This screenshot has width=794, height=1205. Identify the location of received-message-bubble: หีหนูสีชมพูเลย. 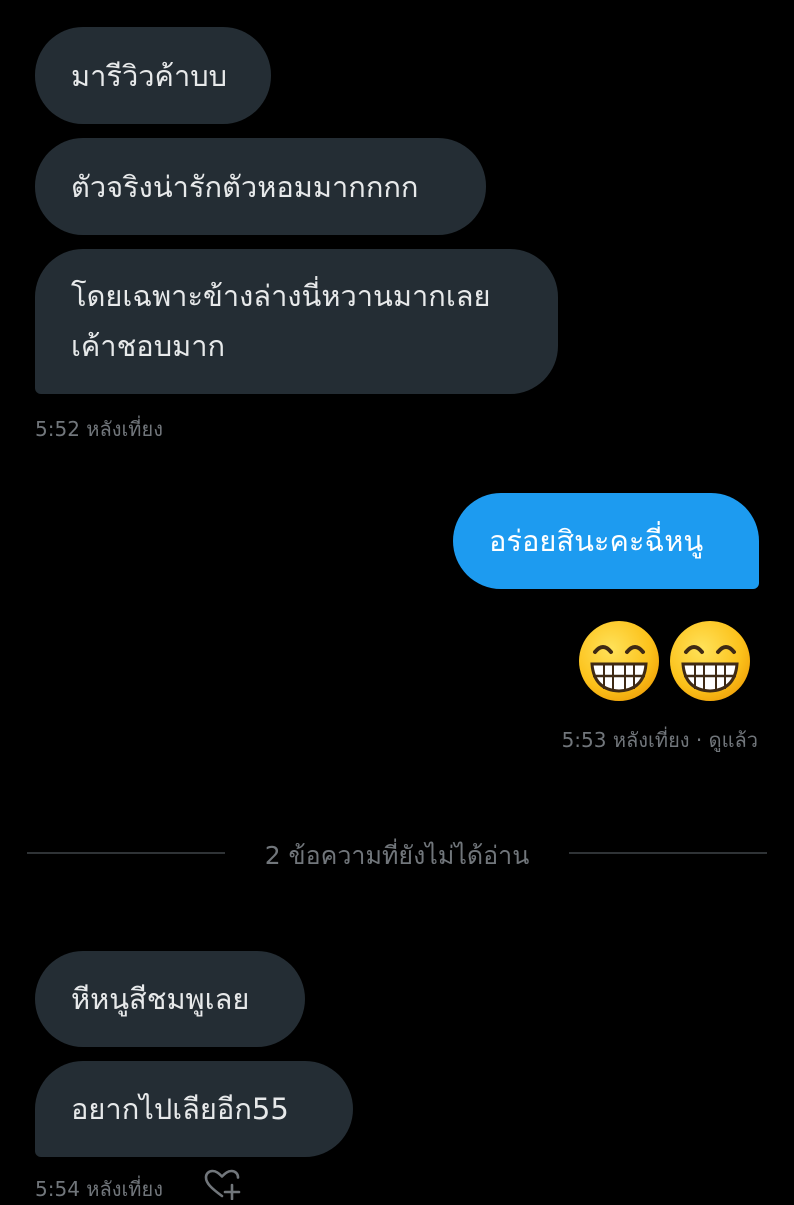
(170, 999).